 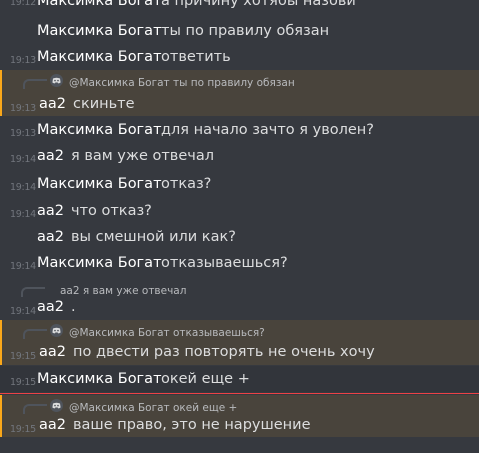 What do you see at coordinates (267, 130) in the screenshot?
I see `message-text: для начало зачто я уволен?` at bounding box center [267, 130].